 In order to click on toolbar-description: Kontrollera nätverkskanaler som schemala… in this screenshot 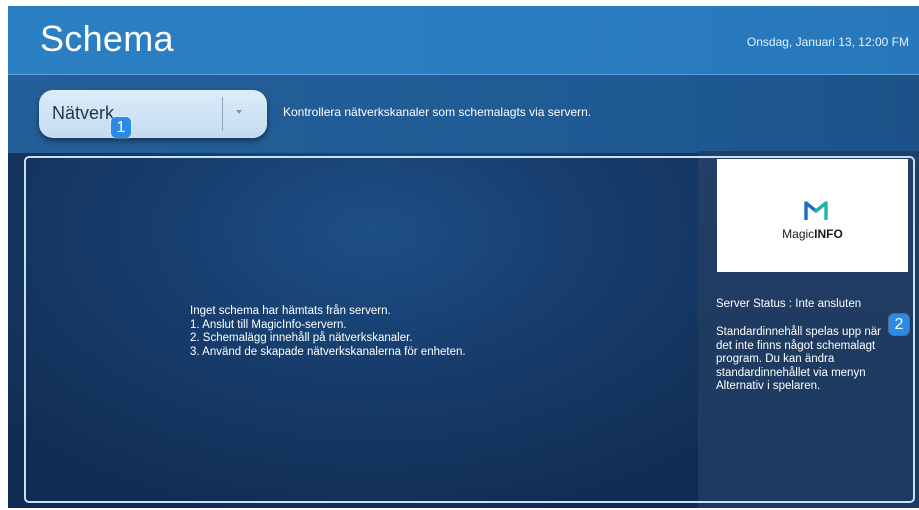, I will do `click(437, 112)`.